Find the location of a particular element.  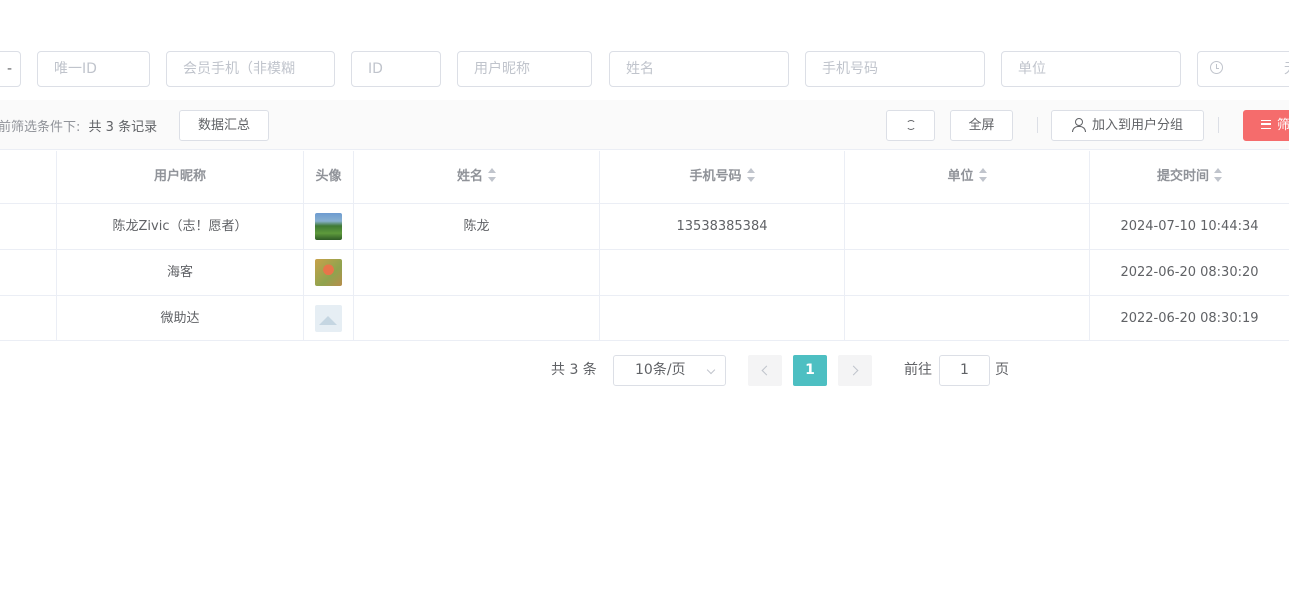

column-header-name: 姓名 is located at coordinates (477, 177).